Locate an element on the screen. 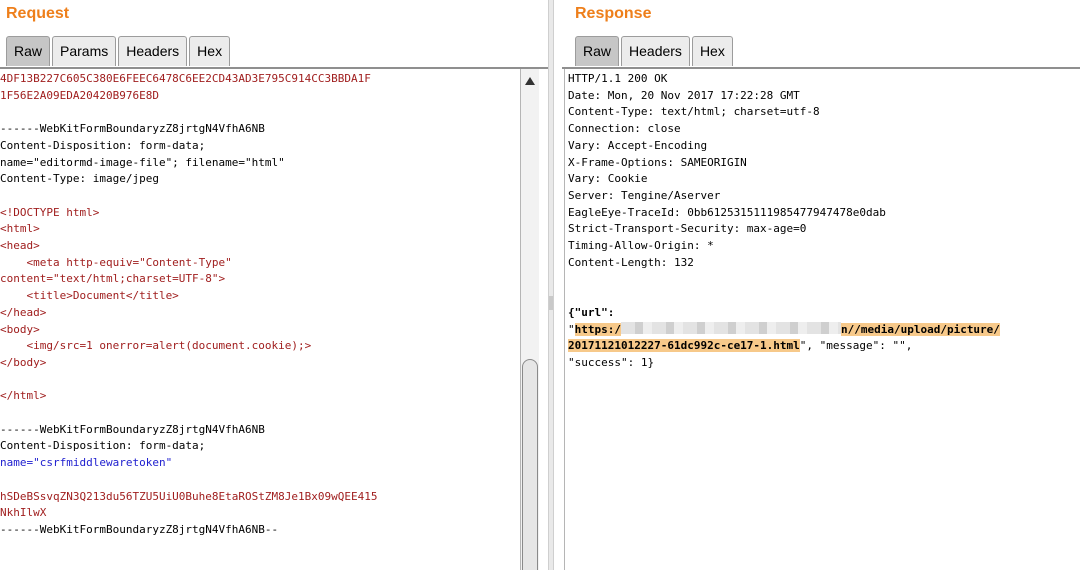 The width and height of the screenshot is (1080, 570). response-header-line: HTTP/1.1 200 OK is located at coordinates (618, 78).